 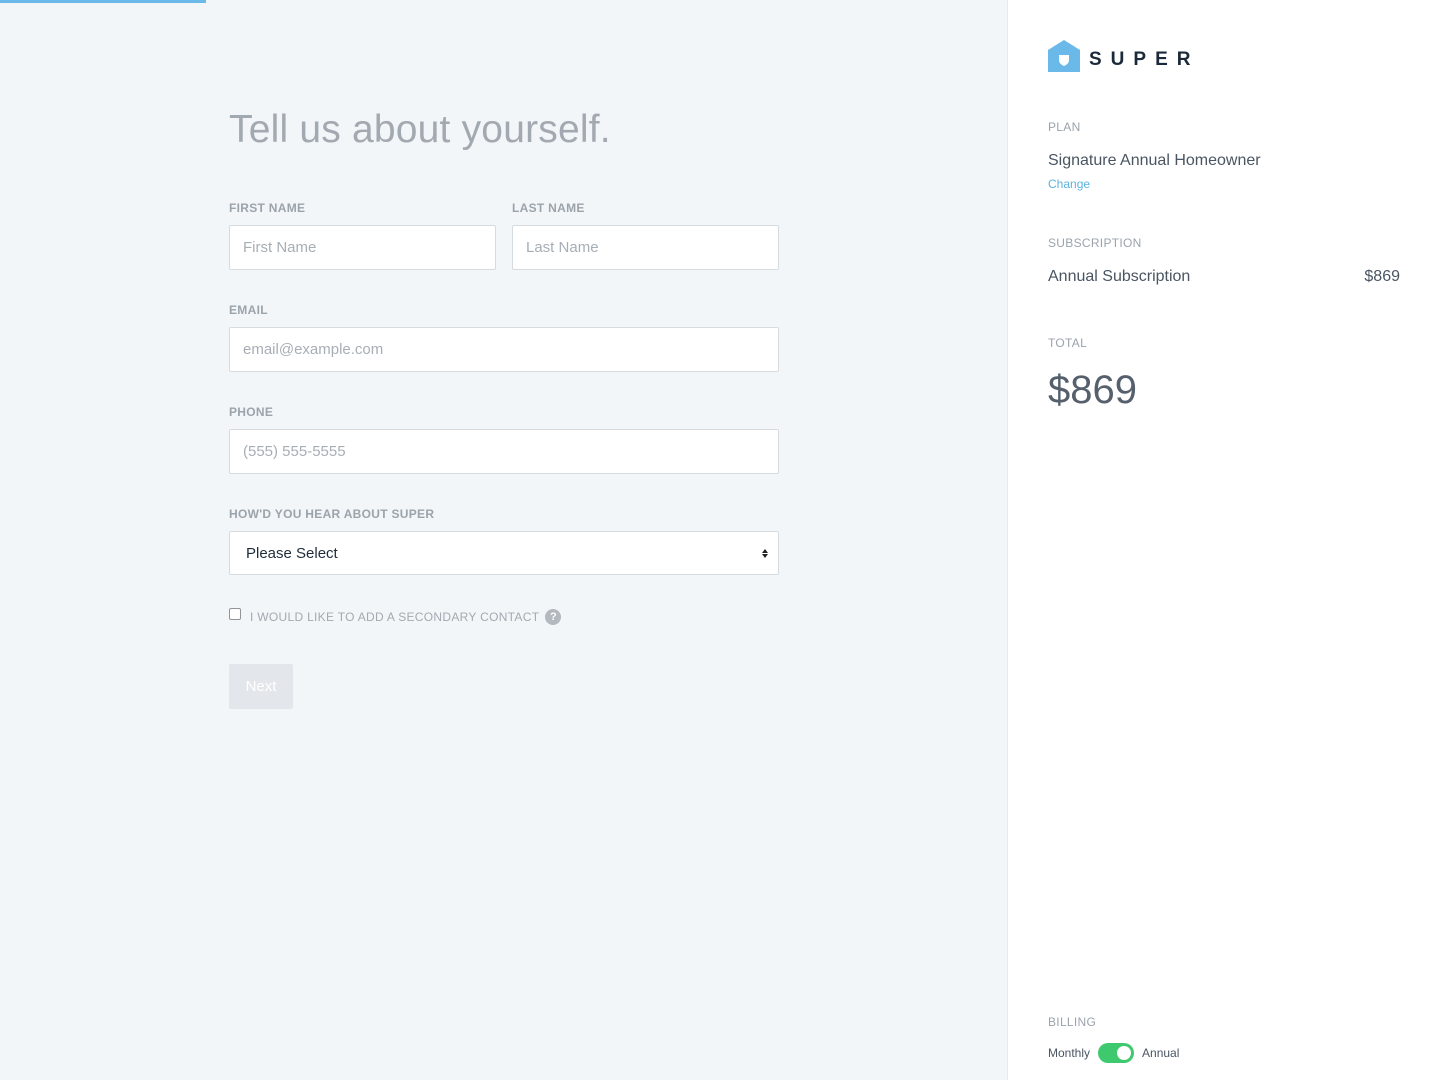 What do you see at coordinates (267, 208) in the screenshot?
I see `first-name-label: FIRST NAME` at bounding box center [267, 208].